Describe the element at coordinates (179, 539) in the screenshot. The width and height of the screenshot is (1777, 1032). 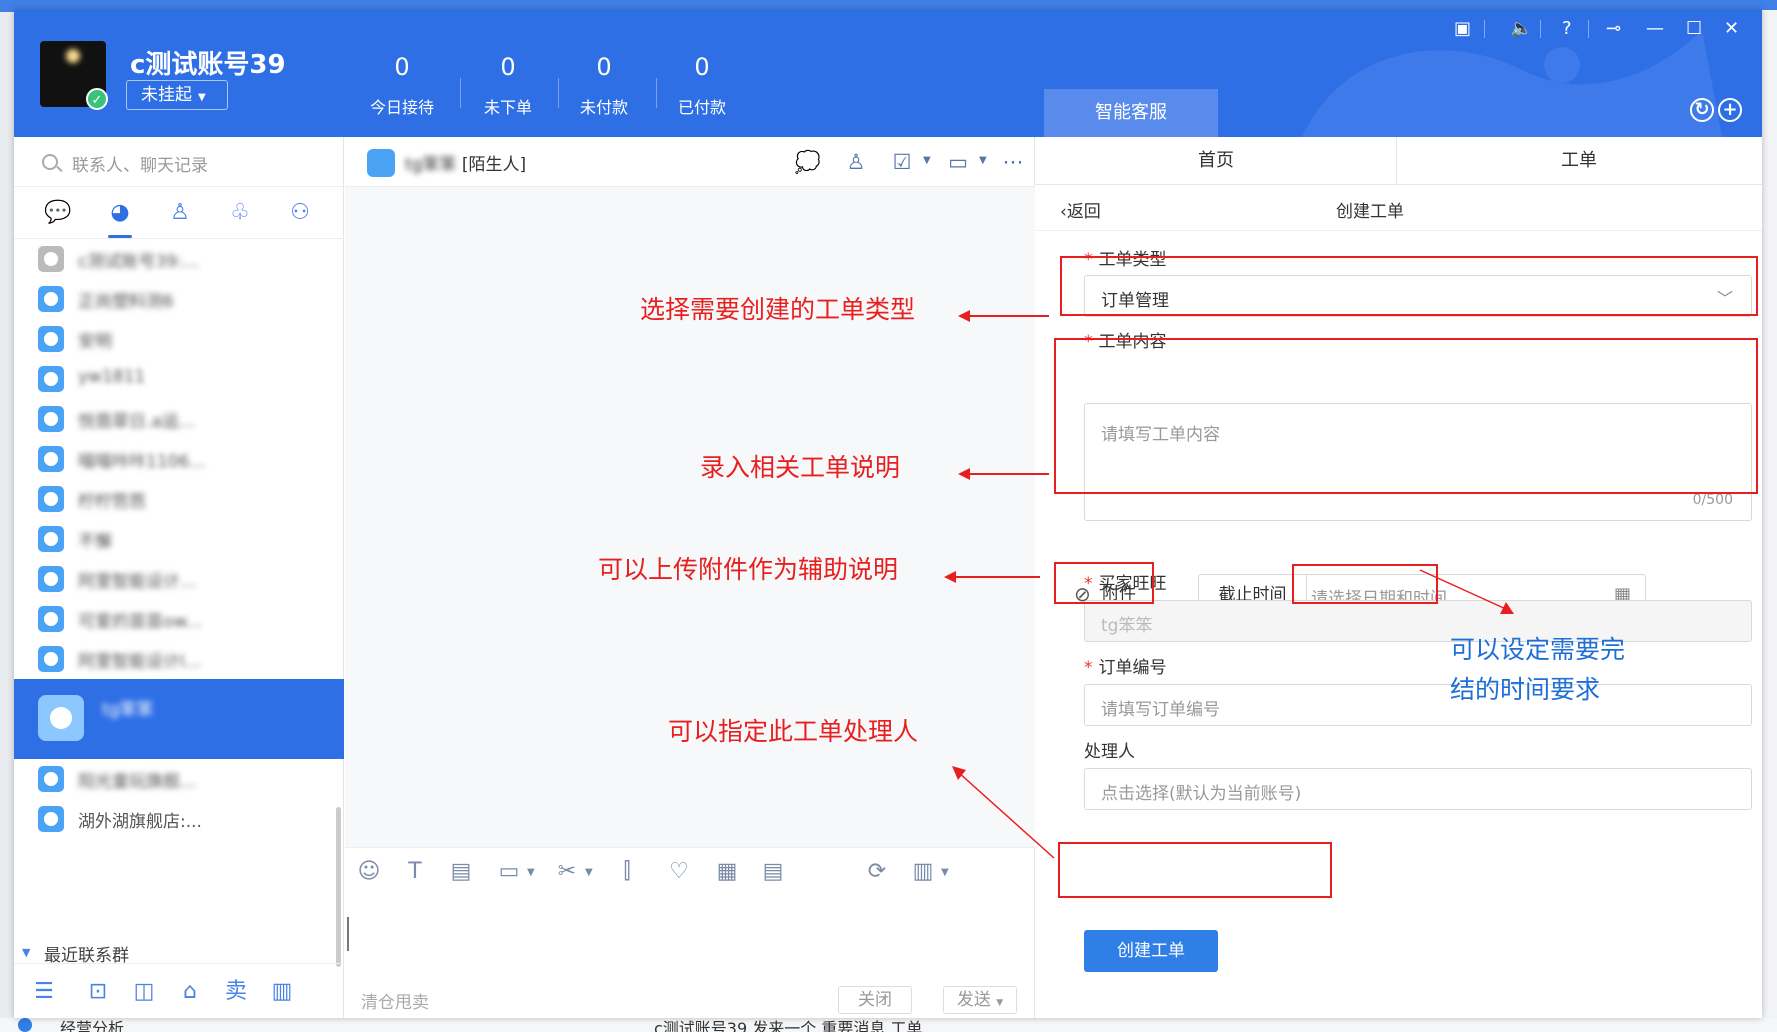
I see `list-item: 不懈` at that location.